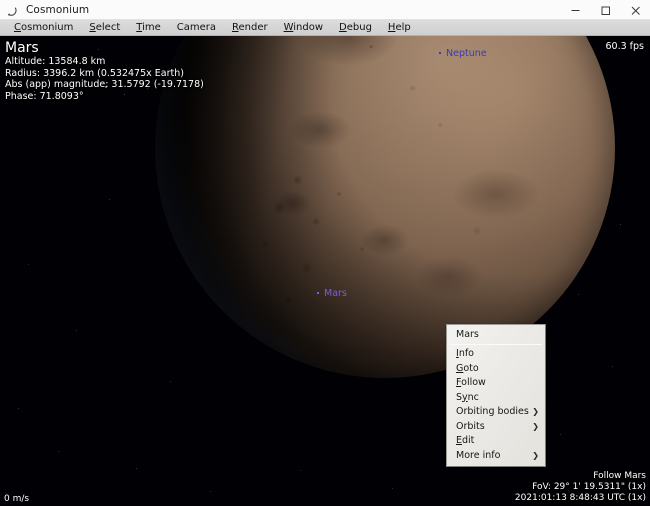  I want to click on menu-help: Help, so click(399, 27).